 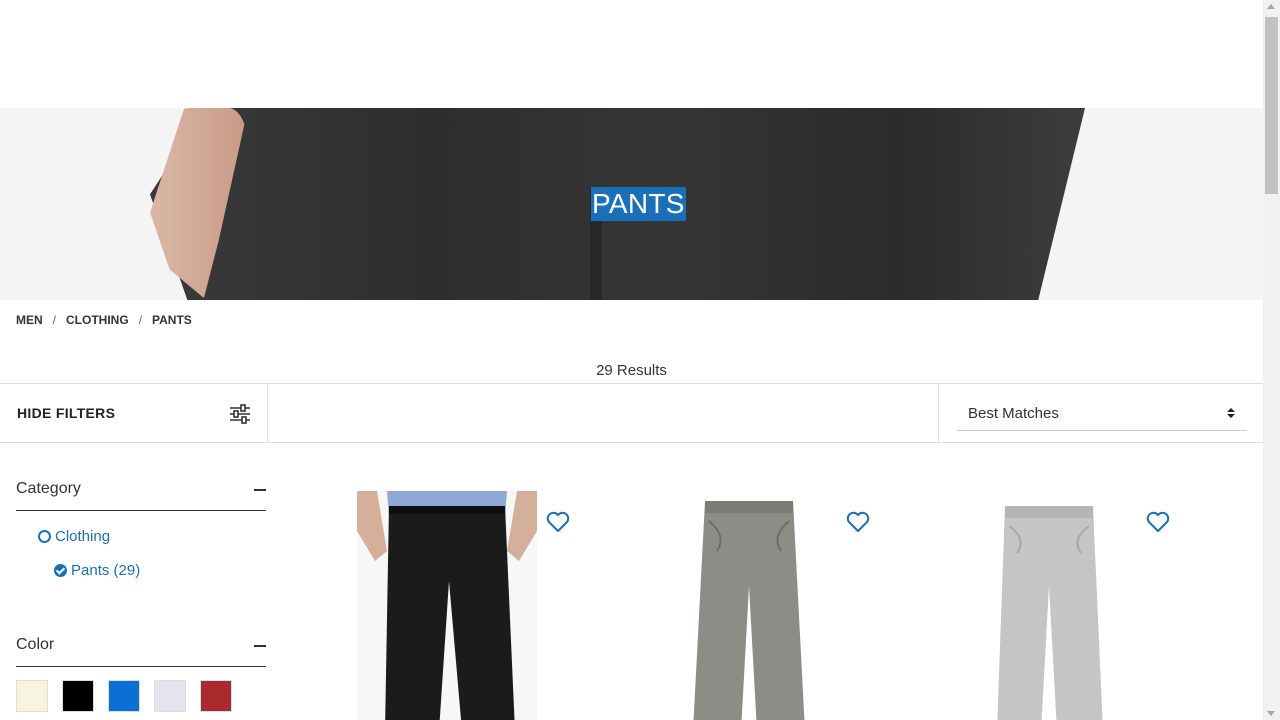 What do you see at coordinates (240, 414) in the screenshot?
I see `sliders-icon` at bounding box center [240, 414].